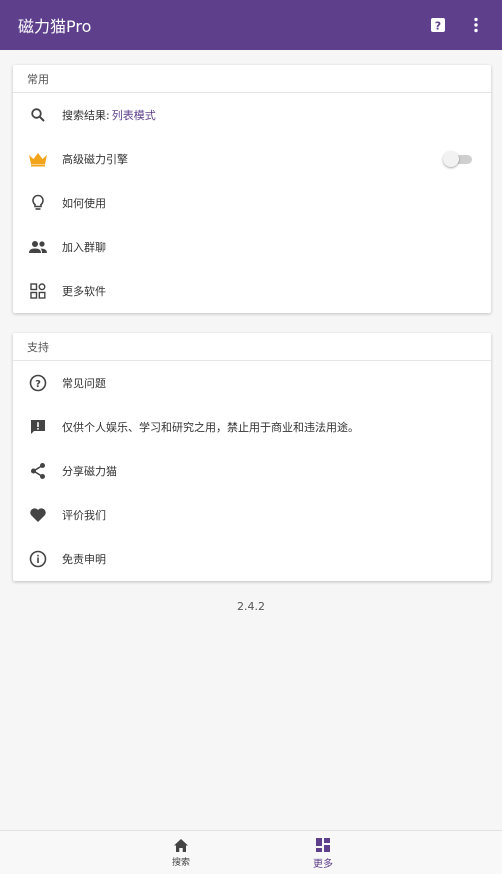 The width and height of the screenshot is (502, 874). What do you see at coordinates (252, 159) in the screenshot?
I see `advanced-engine-item: 高级磁力引擎` at bounding box center [252, 159].